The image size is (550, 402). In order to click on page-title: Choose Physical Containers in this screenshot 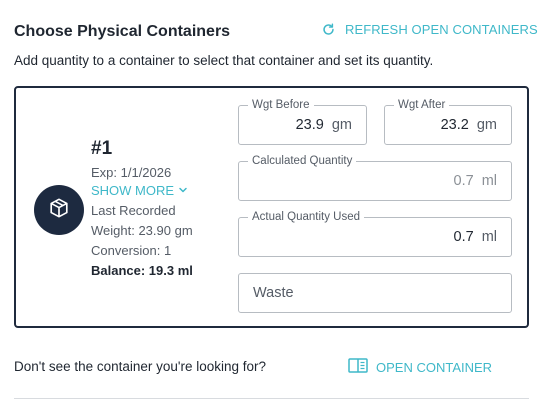, I will do `click(122, 31)`.